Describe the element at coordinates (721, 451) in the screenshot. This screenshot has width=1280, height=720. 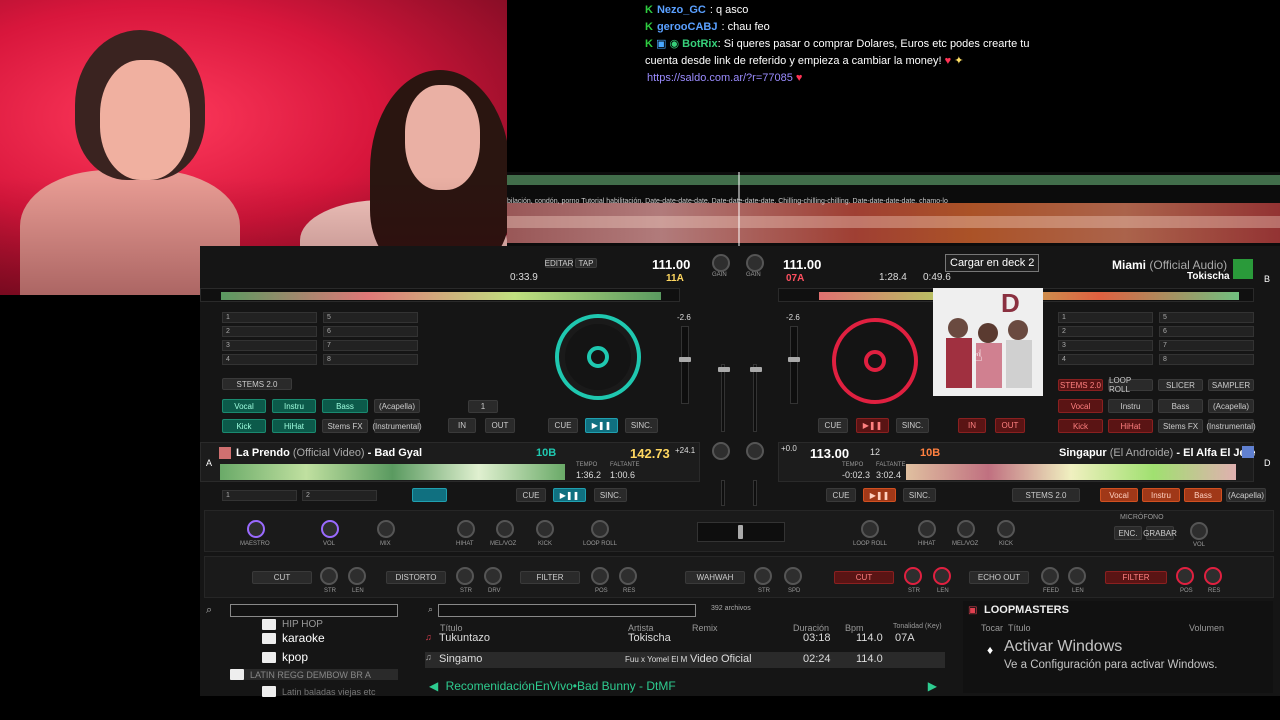
I see `gain-knob-a` at that location.